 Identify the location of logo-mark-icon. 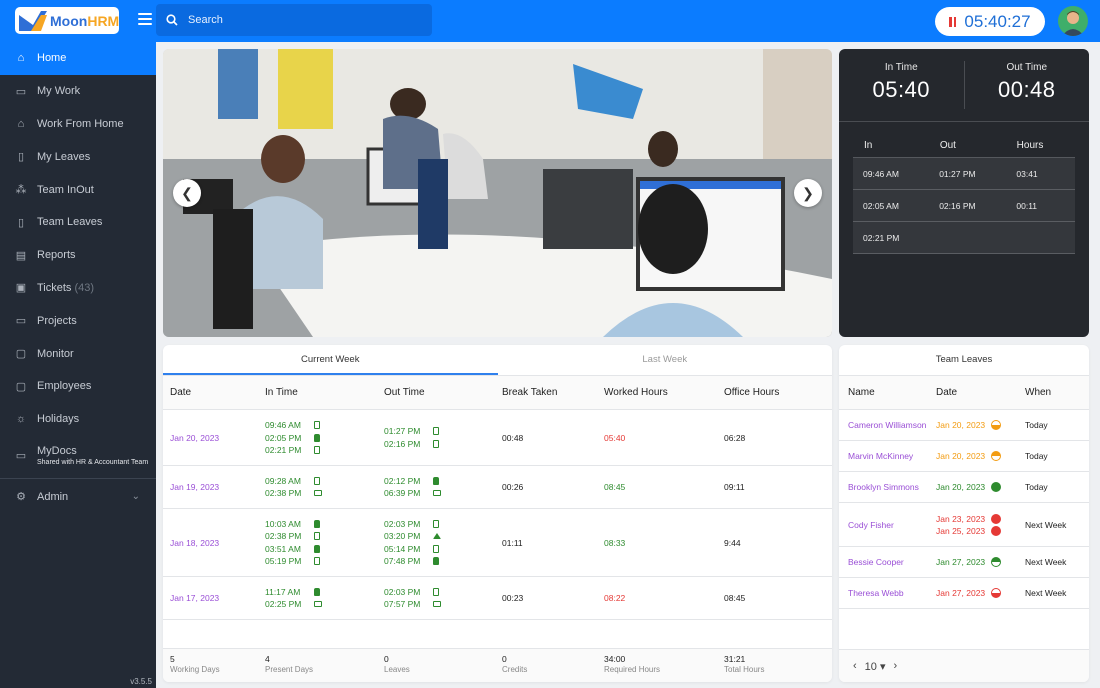
(33, 20).